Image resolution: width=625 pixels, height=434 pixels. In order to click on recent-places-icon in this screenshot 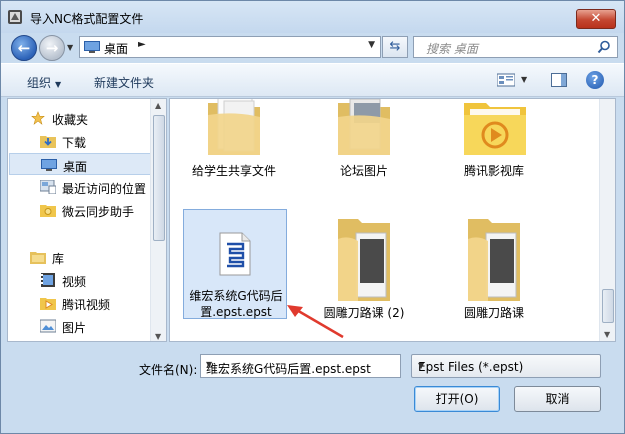, I will do `click(48, 187)`.